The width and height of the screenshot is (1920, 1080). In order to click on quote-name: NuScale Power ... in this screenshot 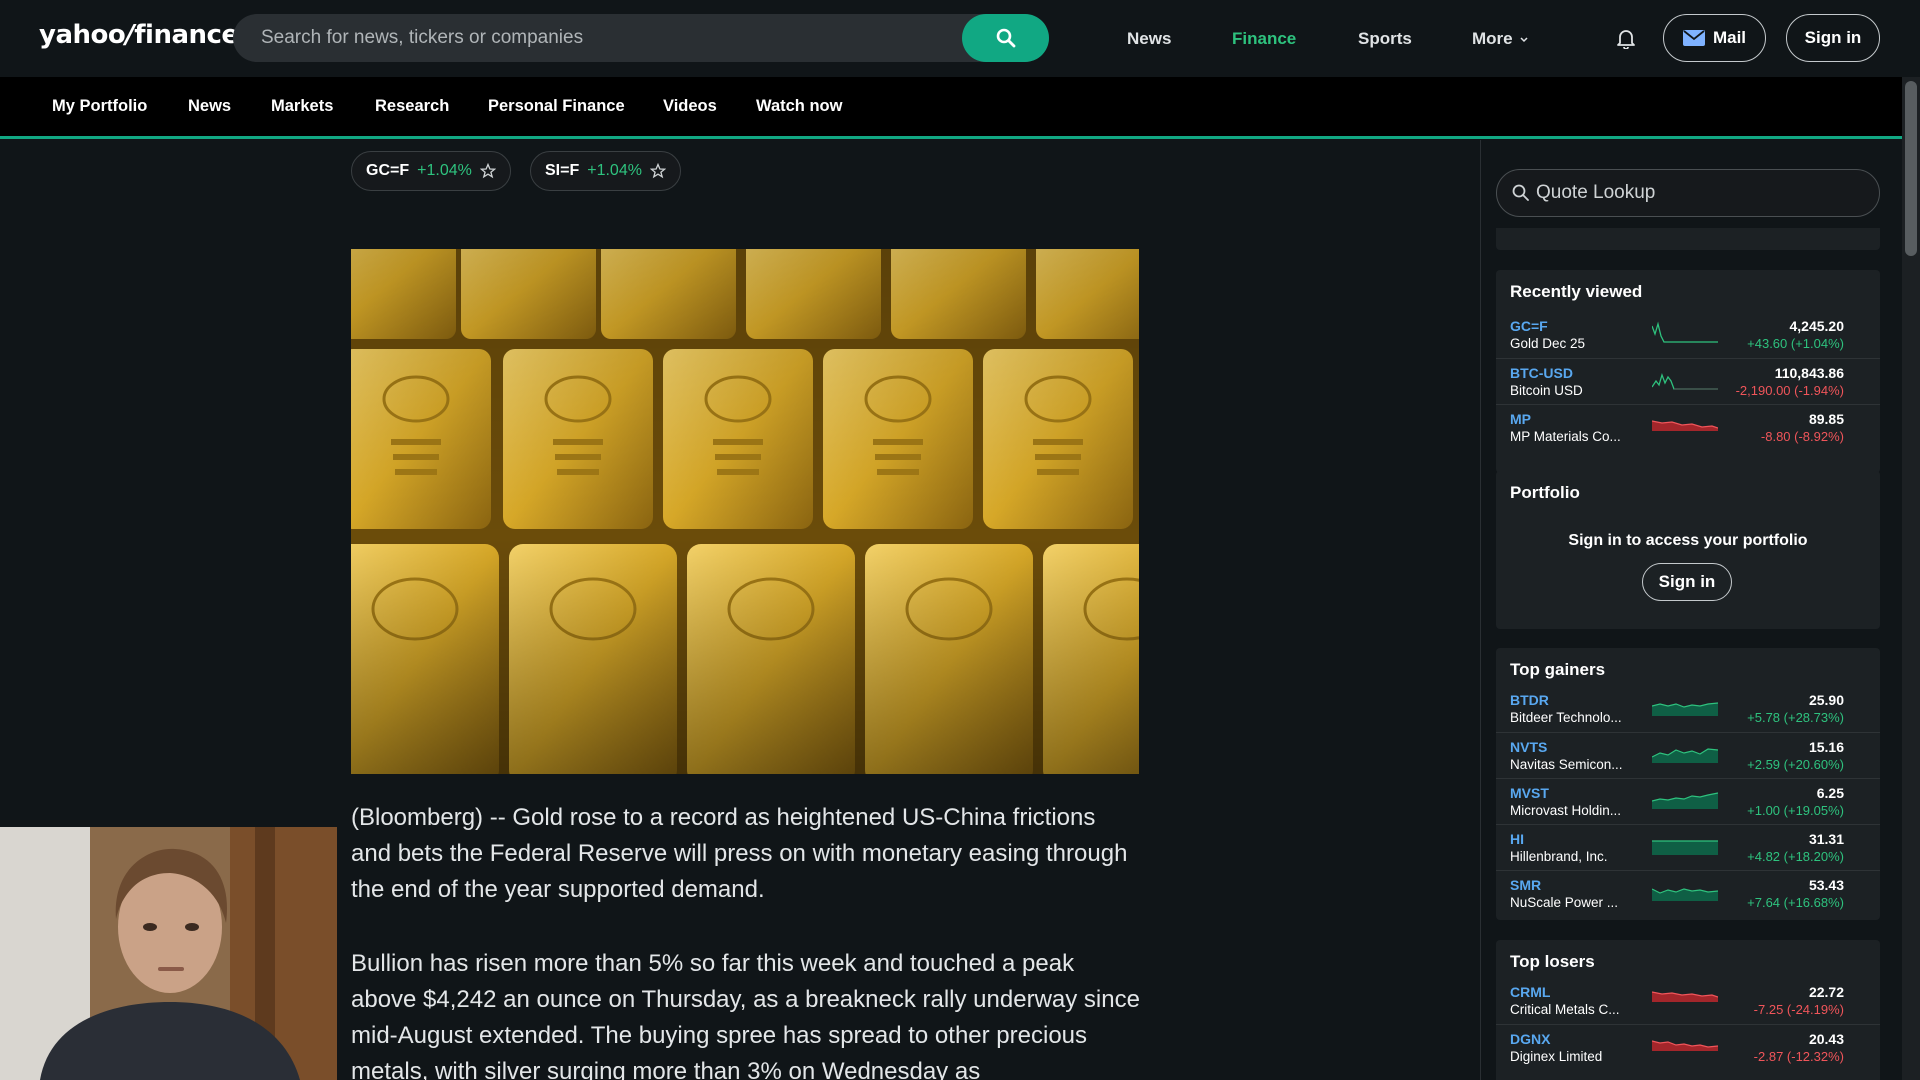, I will do `click(1564, 902)`.